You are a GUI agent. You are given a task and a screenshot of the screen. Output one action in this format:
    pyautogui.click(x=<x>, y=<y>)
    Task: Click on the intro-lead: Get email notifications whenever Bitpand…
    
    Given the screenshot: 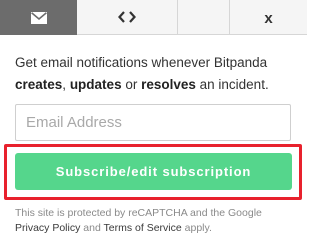 What is the action you would take?
    pyautogui.click(x=141, y=62)
    